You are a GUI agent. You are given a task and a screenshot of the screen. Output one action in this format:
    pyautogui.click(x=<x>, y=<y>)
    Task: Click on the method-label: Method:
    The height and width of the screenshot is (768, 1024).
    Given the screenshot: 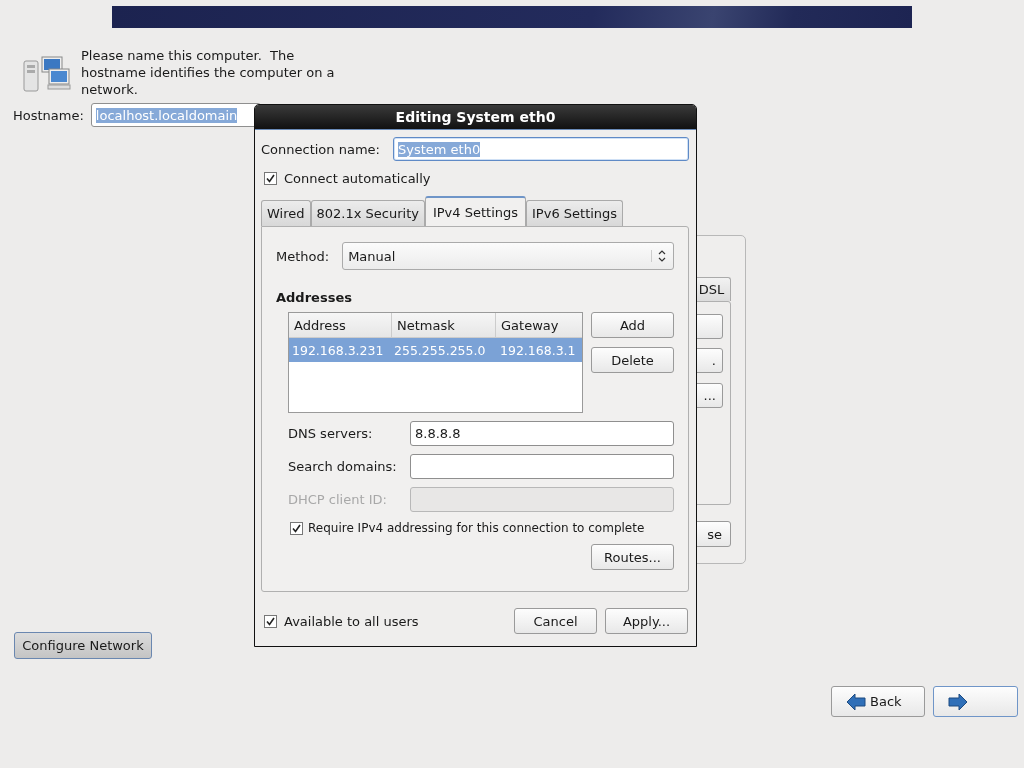 What is the action you would take?
    pyautogui.click(x=303, y=256)
    